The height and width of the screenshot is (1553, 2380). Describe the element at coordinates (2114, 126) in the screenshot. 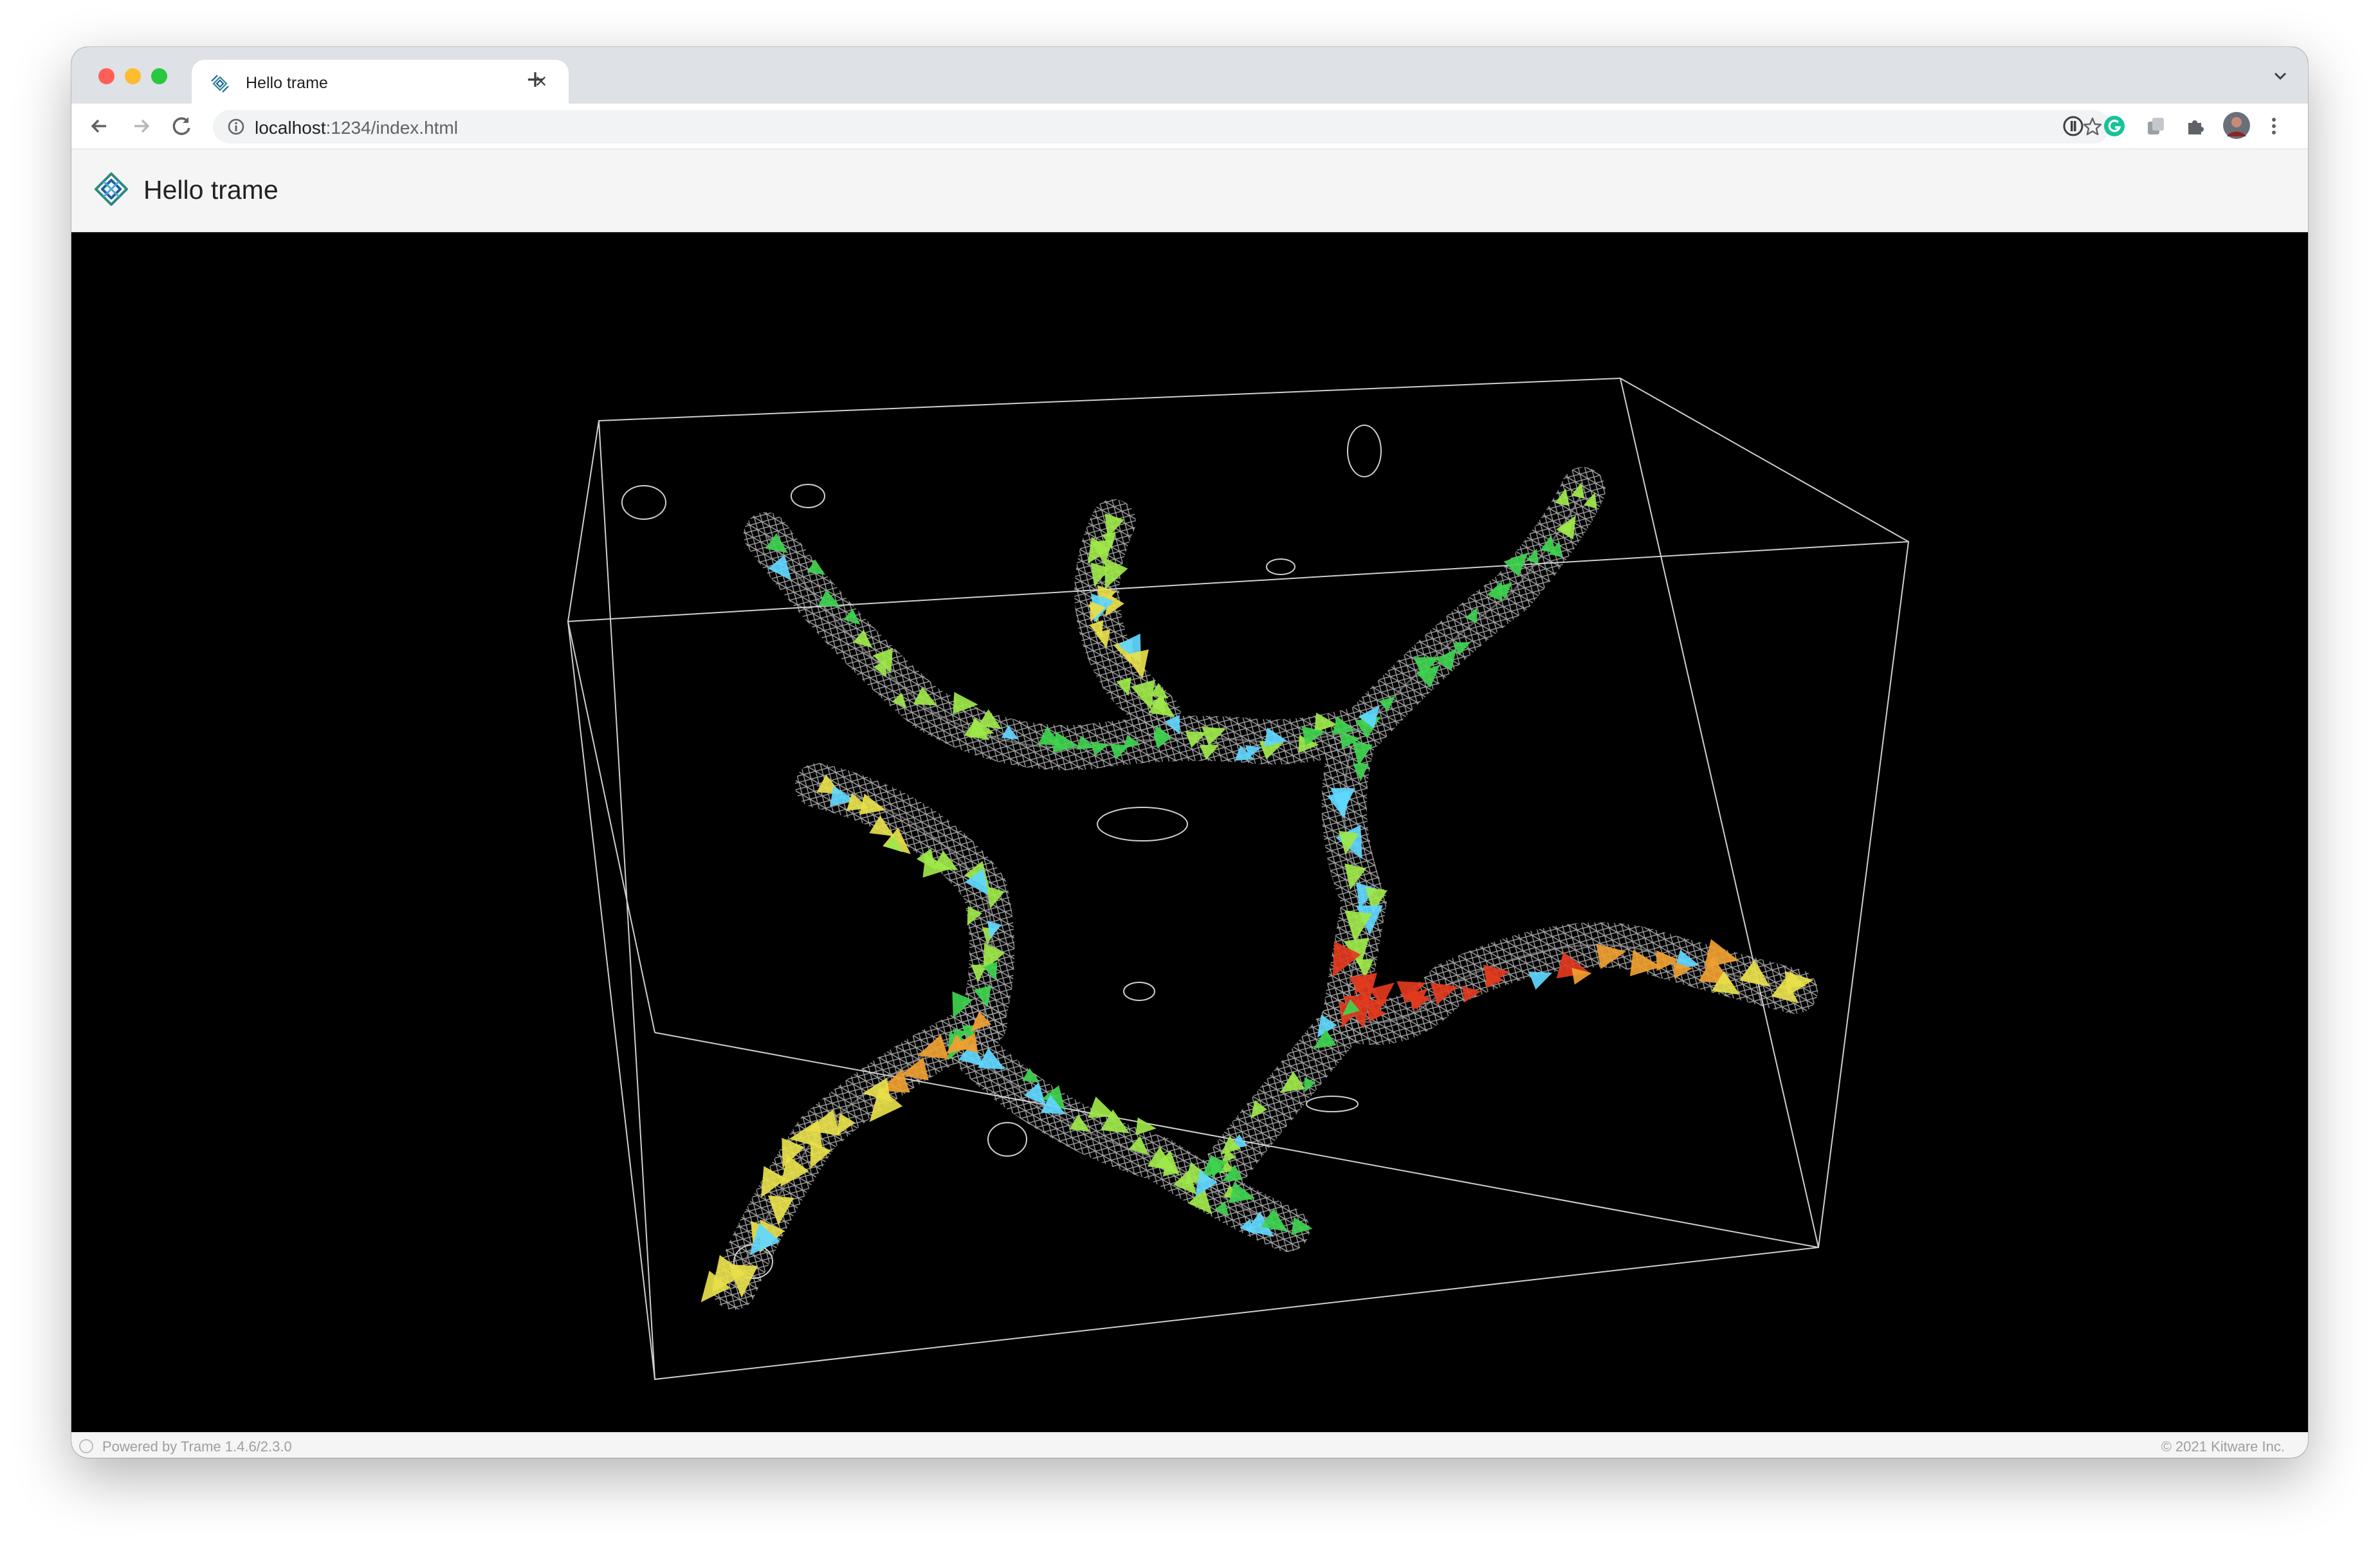

I see `grammarly-icon` at that location.